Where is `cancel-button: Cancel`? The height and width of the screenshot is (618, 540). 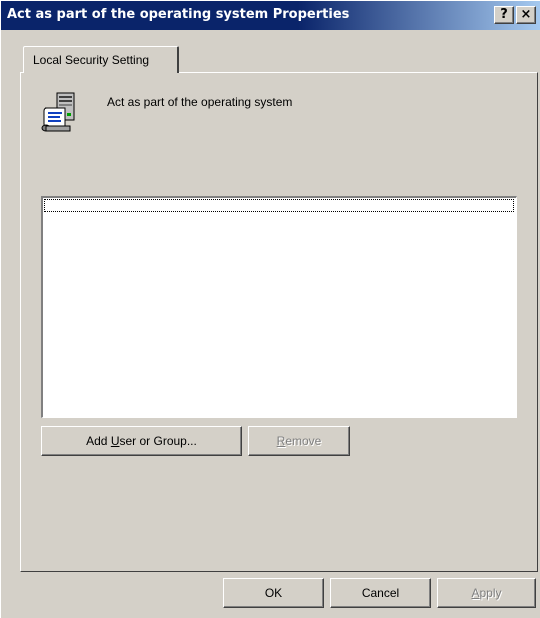
cancel-button: Cancel is located at coordinates (380, 593).